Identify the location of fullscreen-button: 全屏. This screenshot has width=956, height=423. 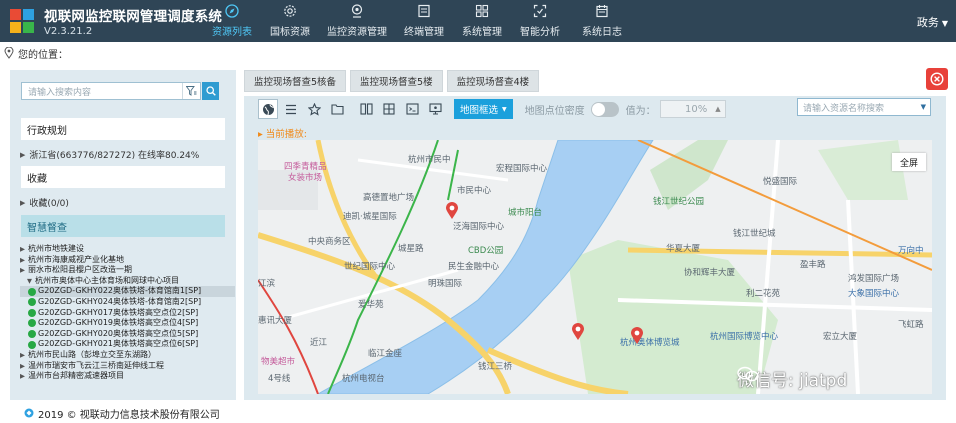
(909, 162).